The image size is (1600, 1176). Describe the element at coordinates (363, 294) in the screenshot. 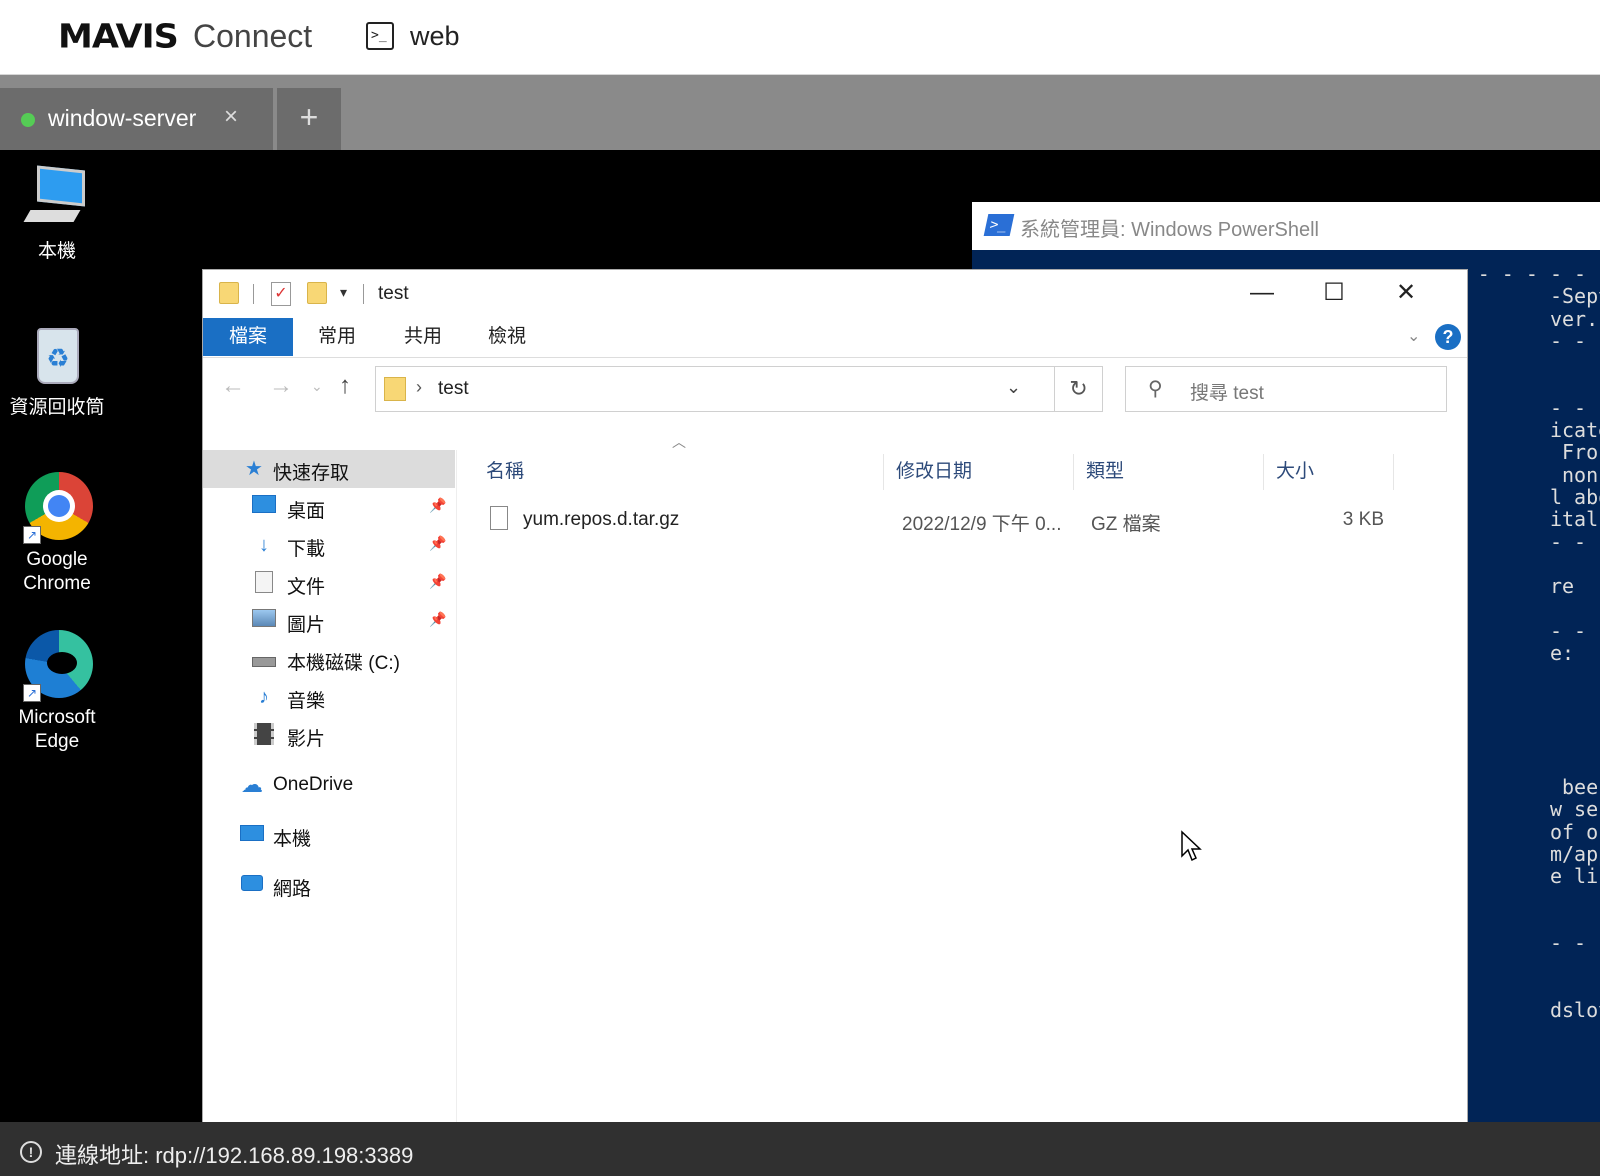

I see `toolbar-separator` at that location.